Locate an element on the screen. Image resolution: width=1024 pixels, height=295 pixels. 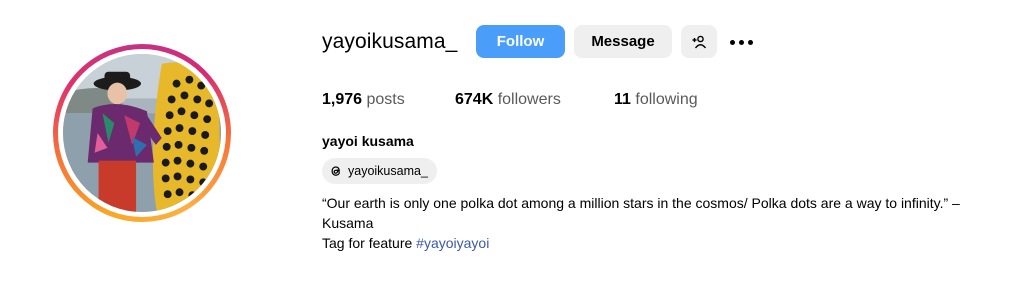
followers-count: 674K is located at coordinates (474, 99).